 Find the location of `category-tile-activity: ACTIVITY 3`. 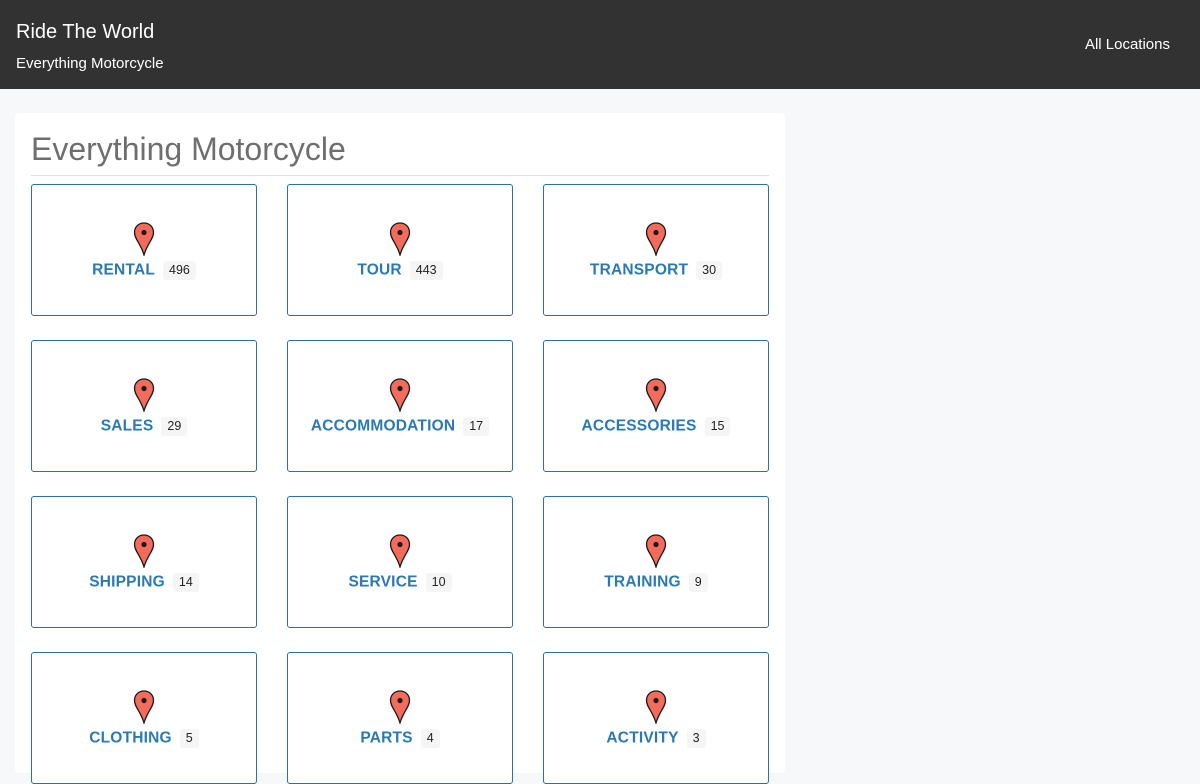

category-tile-activity: ACTIVITY 3 is located at coordinates (656, 718).